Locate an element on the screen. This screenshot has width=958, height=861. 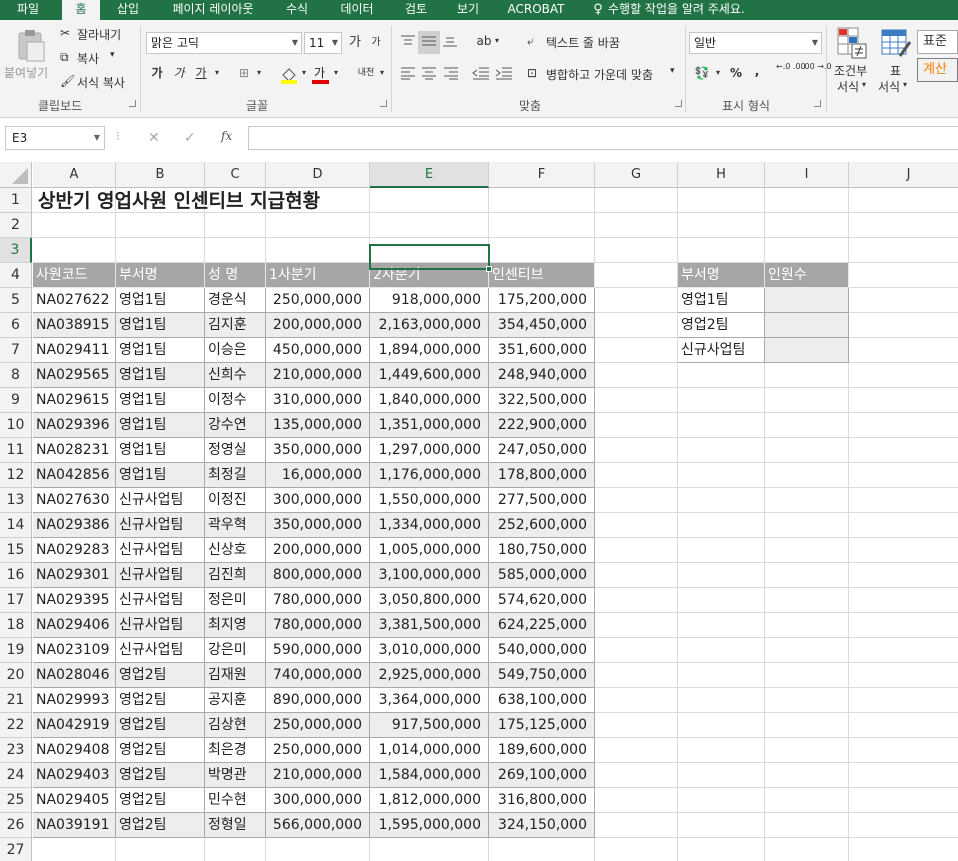
number-format-select: 일반 ▼ is located at coordinates (755, 43).